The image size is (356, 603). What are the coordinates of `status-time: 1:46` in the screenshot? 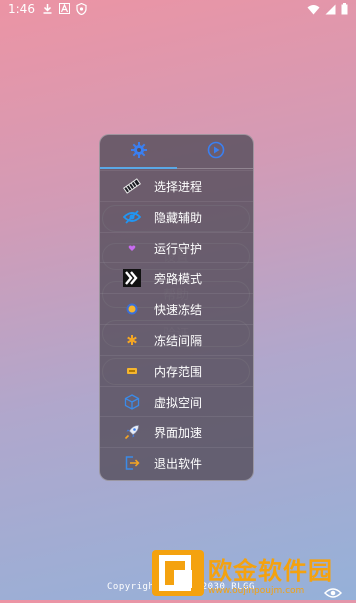 It's located at (21, 9).